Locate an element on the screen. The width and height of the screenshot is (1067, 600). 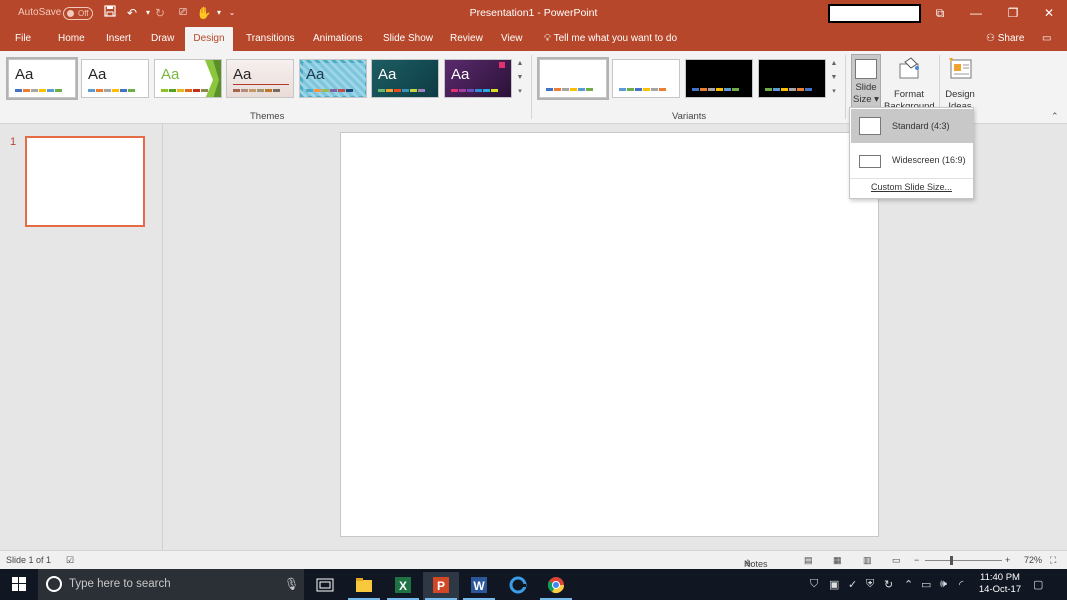
task-view-icon is located at coordinates (325, 586).